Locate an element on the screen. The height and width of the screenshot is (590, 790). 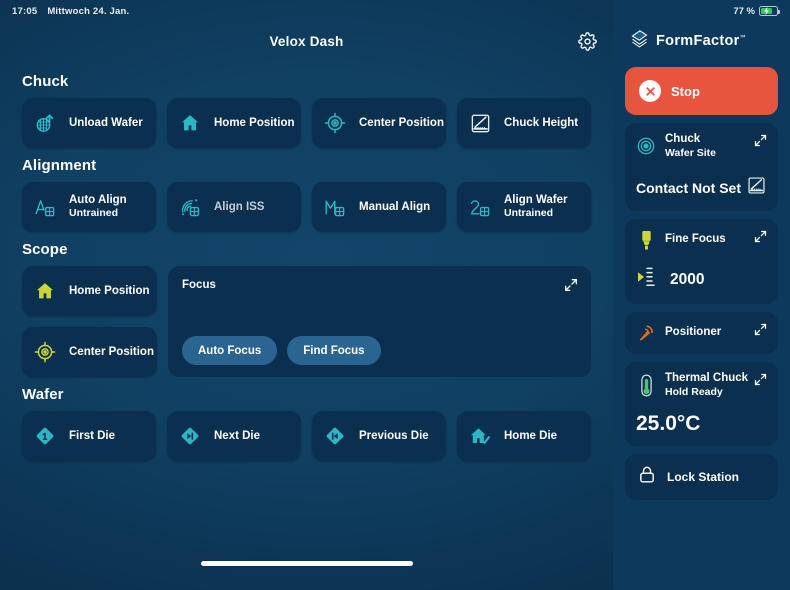
previous-die-icon is located at coordinates (335, 436).